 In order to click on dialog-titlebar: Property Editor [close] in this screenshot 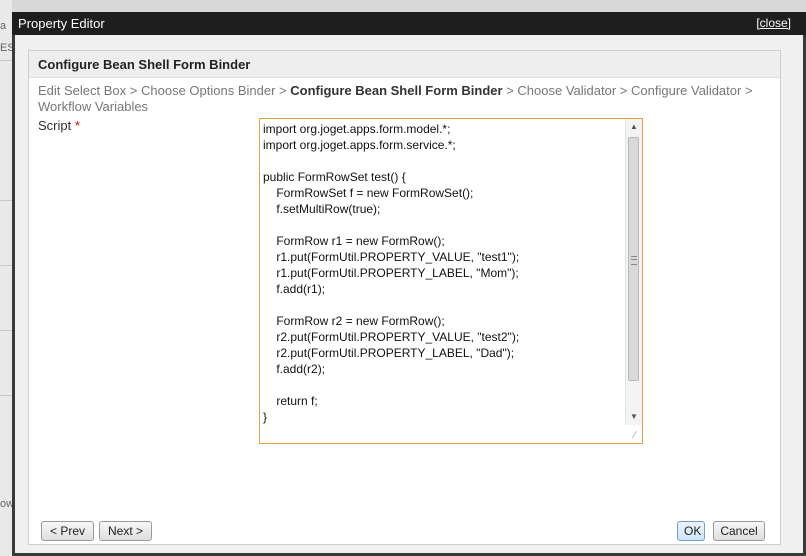, I will do `click(409, 23)`.